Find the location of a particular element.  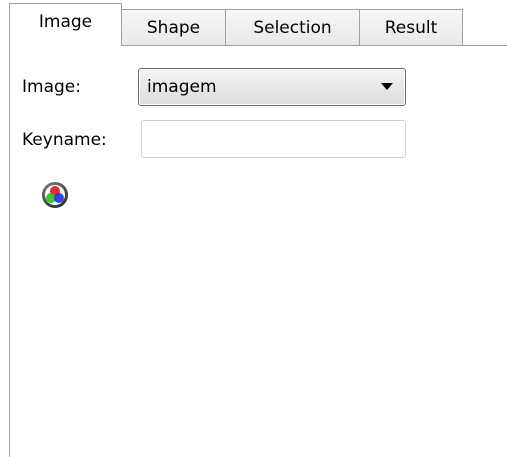

tab-selection-label: Selection is located at coordinates (292, 27).